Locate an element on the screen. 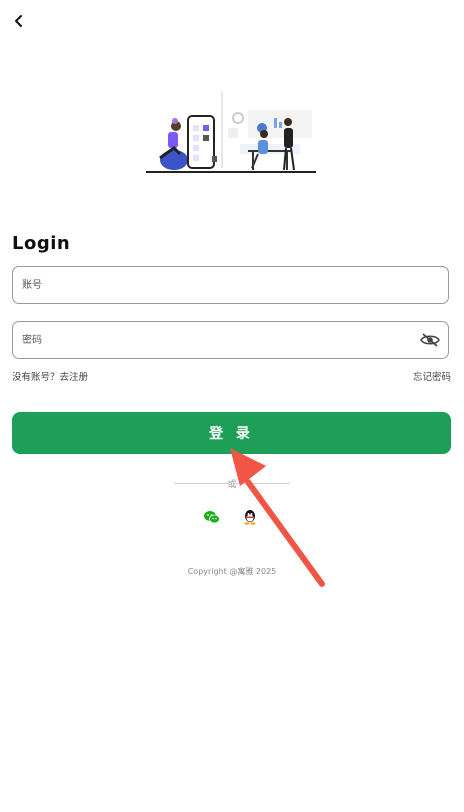  qq-icon is located at coordinates (250, 517).